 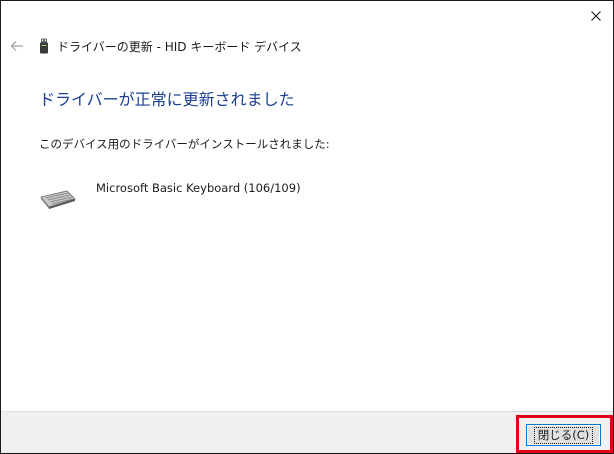 What do you see at coordinates (44, 46) in the screenshot?
I see `usb-device-icon` at bounding box center [44, 46].